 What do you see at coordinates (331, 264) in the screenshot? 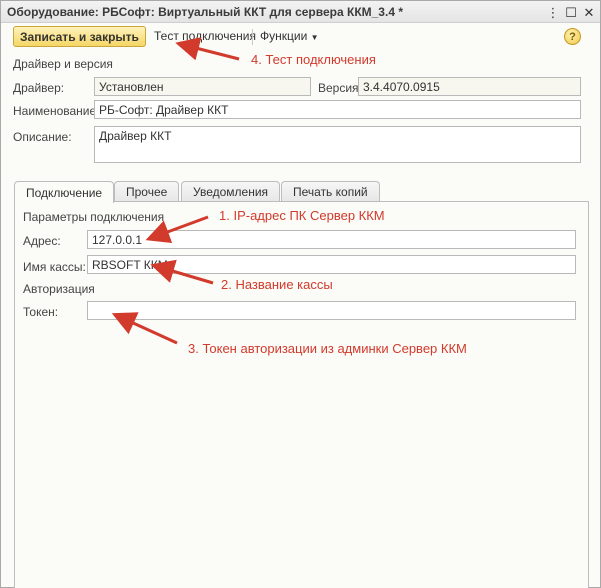
I see `register-name-input: RBSOFT ККМ` at bounding box center [331, 264].